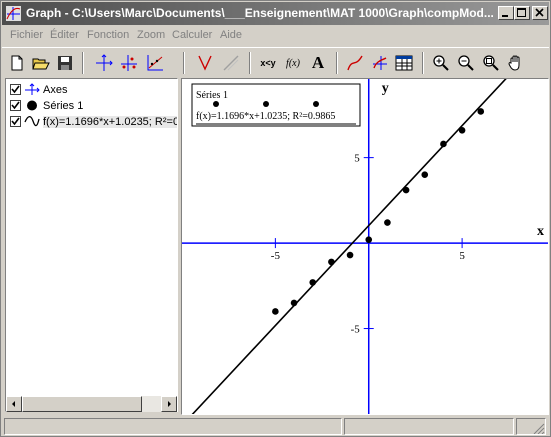 Image resolution: width=551 pixels, height=437 pixels. I want to click on maximize-icon, so click(521, 12).